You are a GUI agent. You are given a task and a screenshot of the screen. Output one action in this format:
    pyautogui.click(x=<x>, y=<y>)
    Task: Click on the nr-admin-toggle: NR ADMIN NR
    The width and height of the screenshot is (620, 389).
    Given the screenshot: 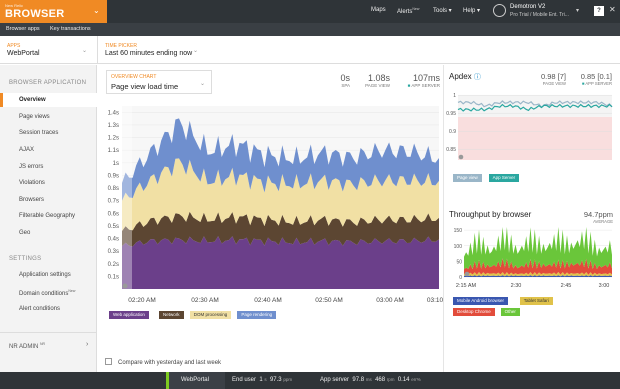 What is the action you would take?
    pyautogui.click(x=27, y=346)
    